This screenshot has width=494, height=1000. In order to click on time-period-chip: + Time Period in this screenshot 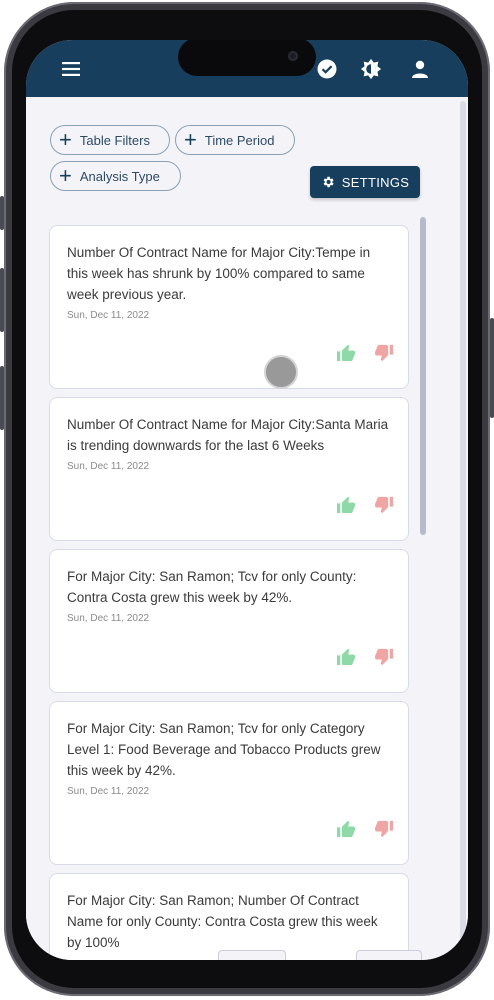, I will do `click(235, 140)`.